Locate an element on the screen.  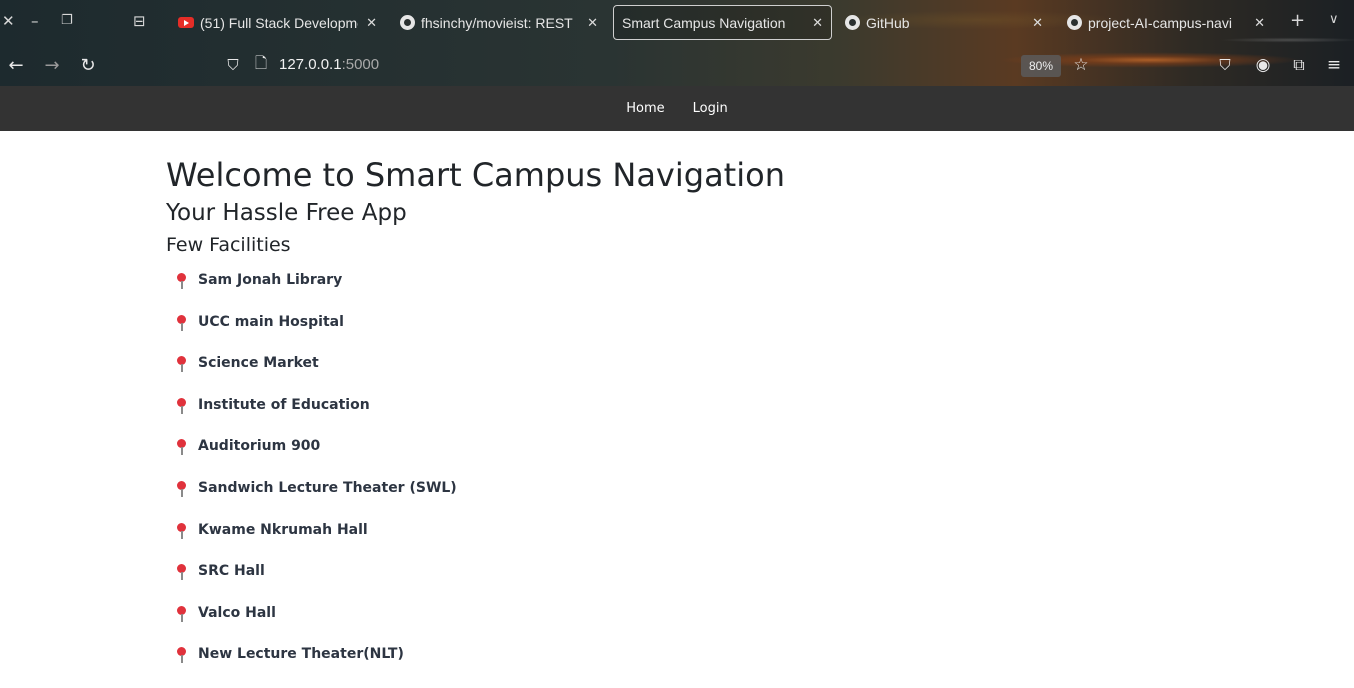
menu-icon: ≡ is located at coordinates (1334, 65).